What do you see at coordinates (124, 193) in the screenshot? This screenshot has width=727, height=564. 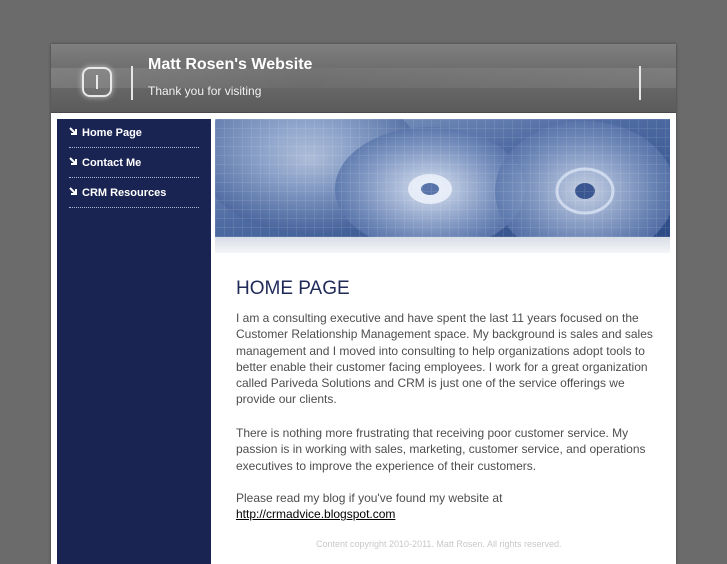 I see `nav-item-label: CRM Resources` at bounding box center [124, 193].